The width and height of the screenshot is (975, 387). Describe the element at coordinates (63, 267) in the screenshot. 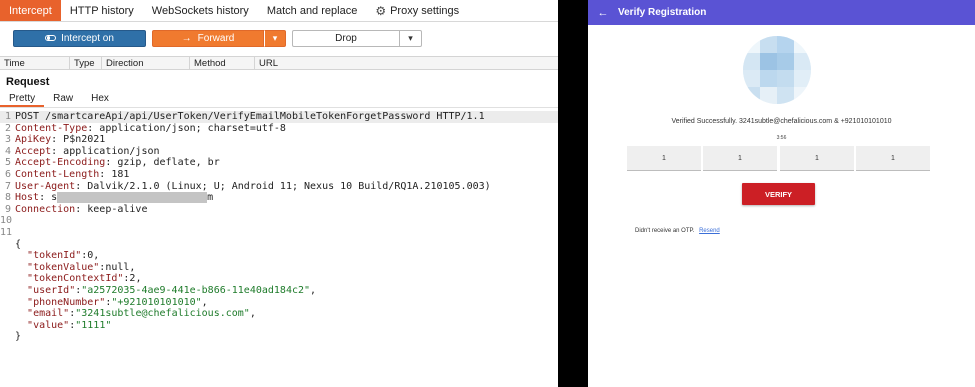

I see `json-key: "tokenValue"` at that location.